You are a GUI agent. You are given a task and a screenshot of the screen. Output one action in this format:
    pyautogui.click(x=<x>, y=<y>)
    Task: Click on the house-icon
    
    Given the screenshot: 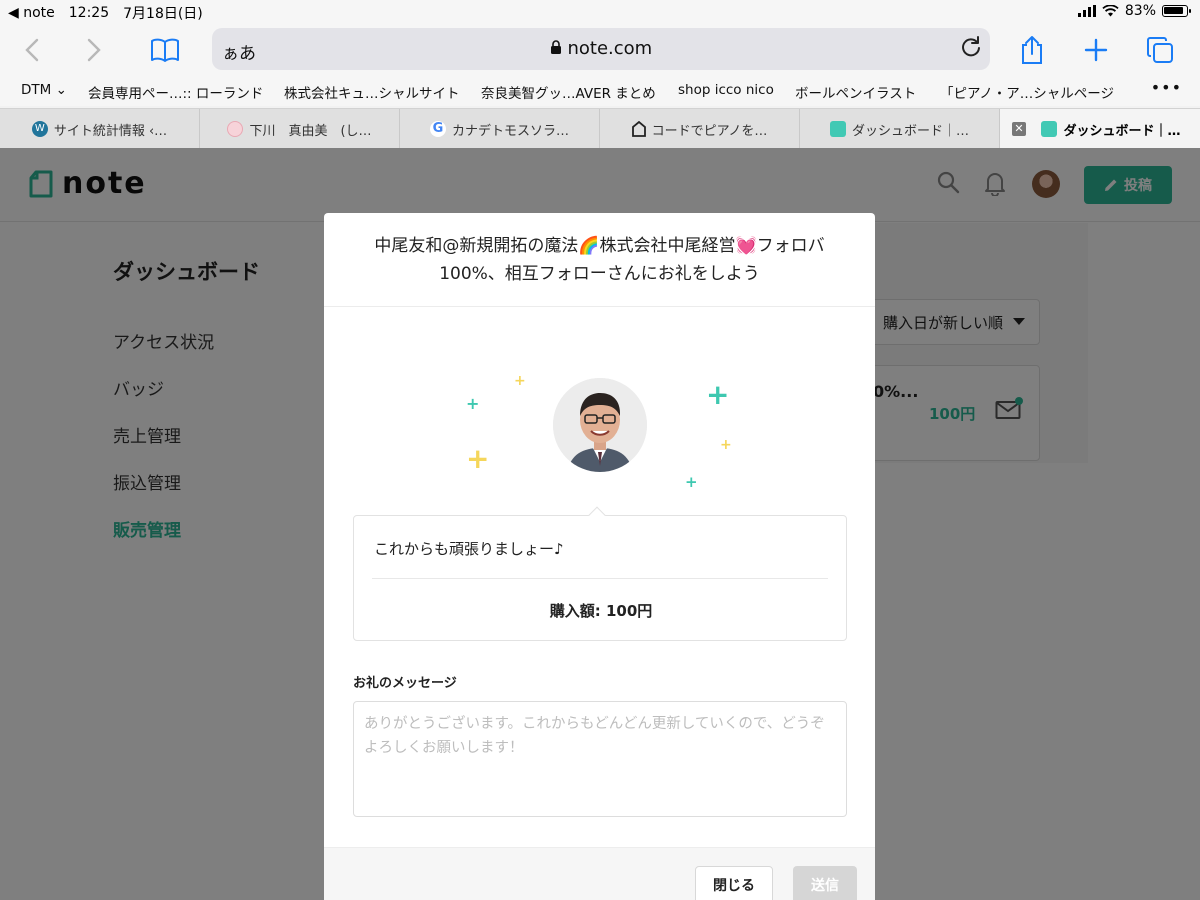 What is the action you would take?
    pyautogui.click(x=638, y=129)
    